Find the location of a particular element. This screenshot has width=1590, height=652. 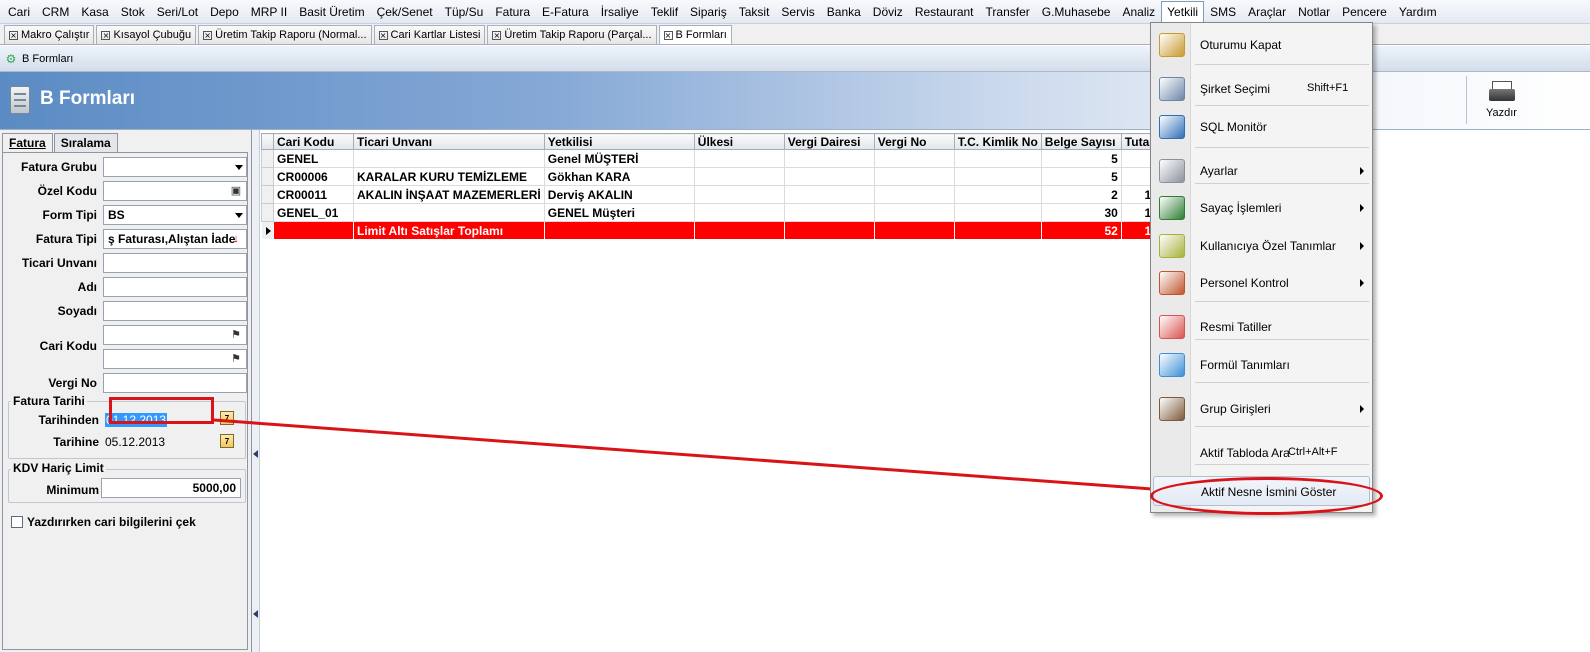

menu-sms: SMS is located at coordinates (1223, 12).